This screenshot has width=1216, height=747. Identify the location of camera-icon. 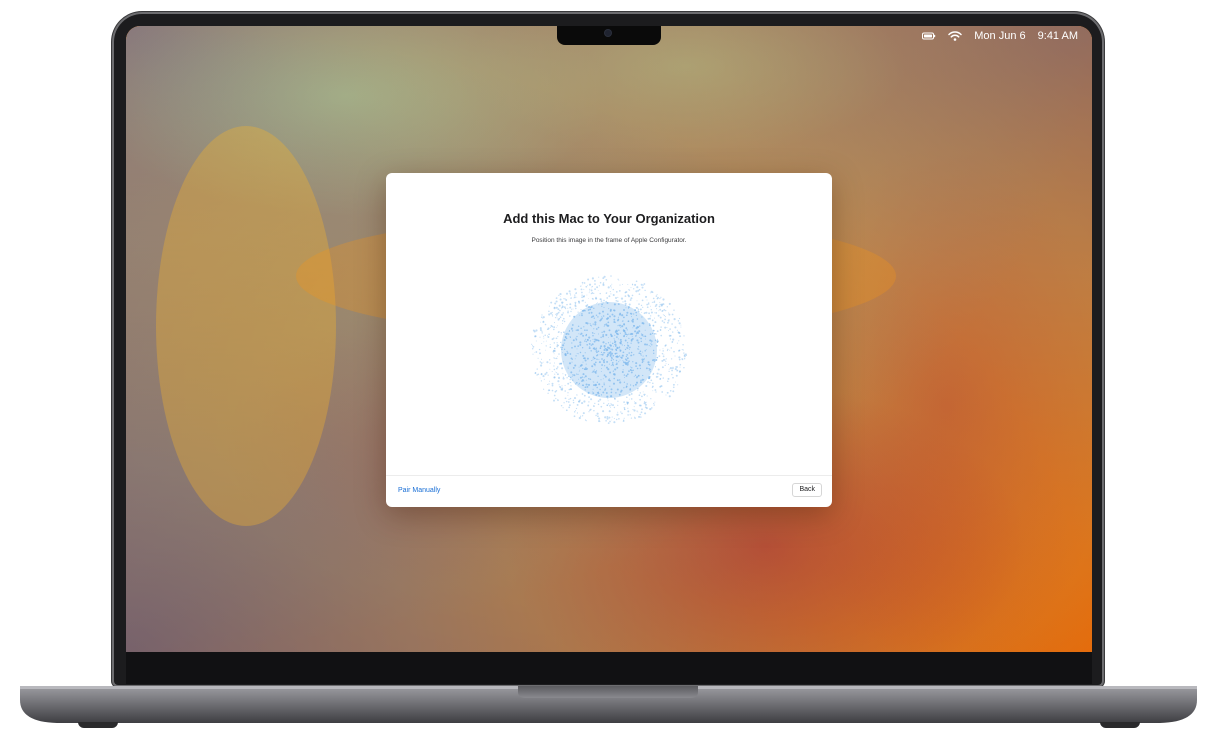
(608, 33).